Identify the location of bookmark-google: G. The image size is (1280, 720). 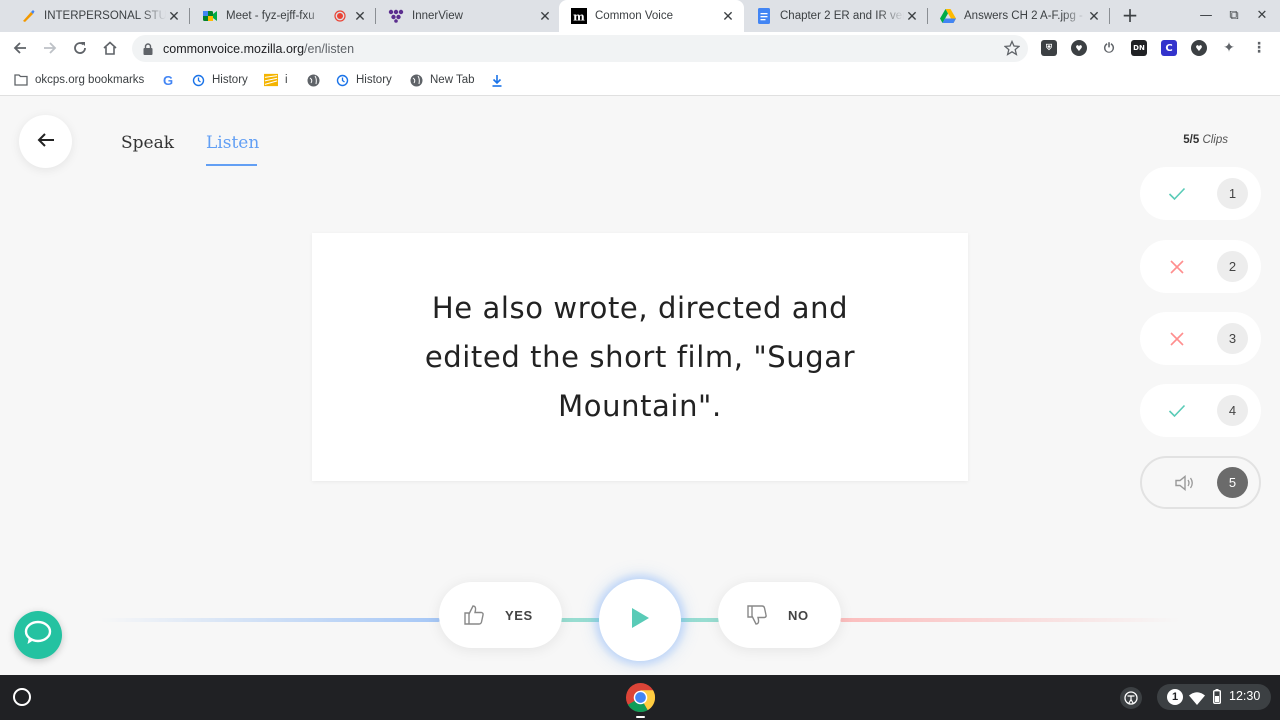
(171, 80).